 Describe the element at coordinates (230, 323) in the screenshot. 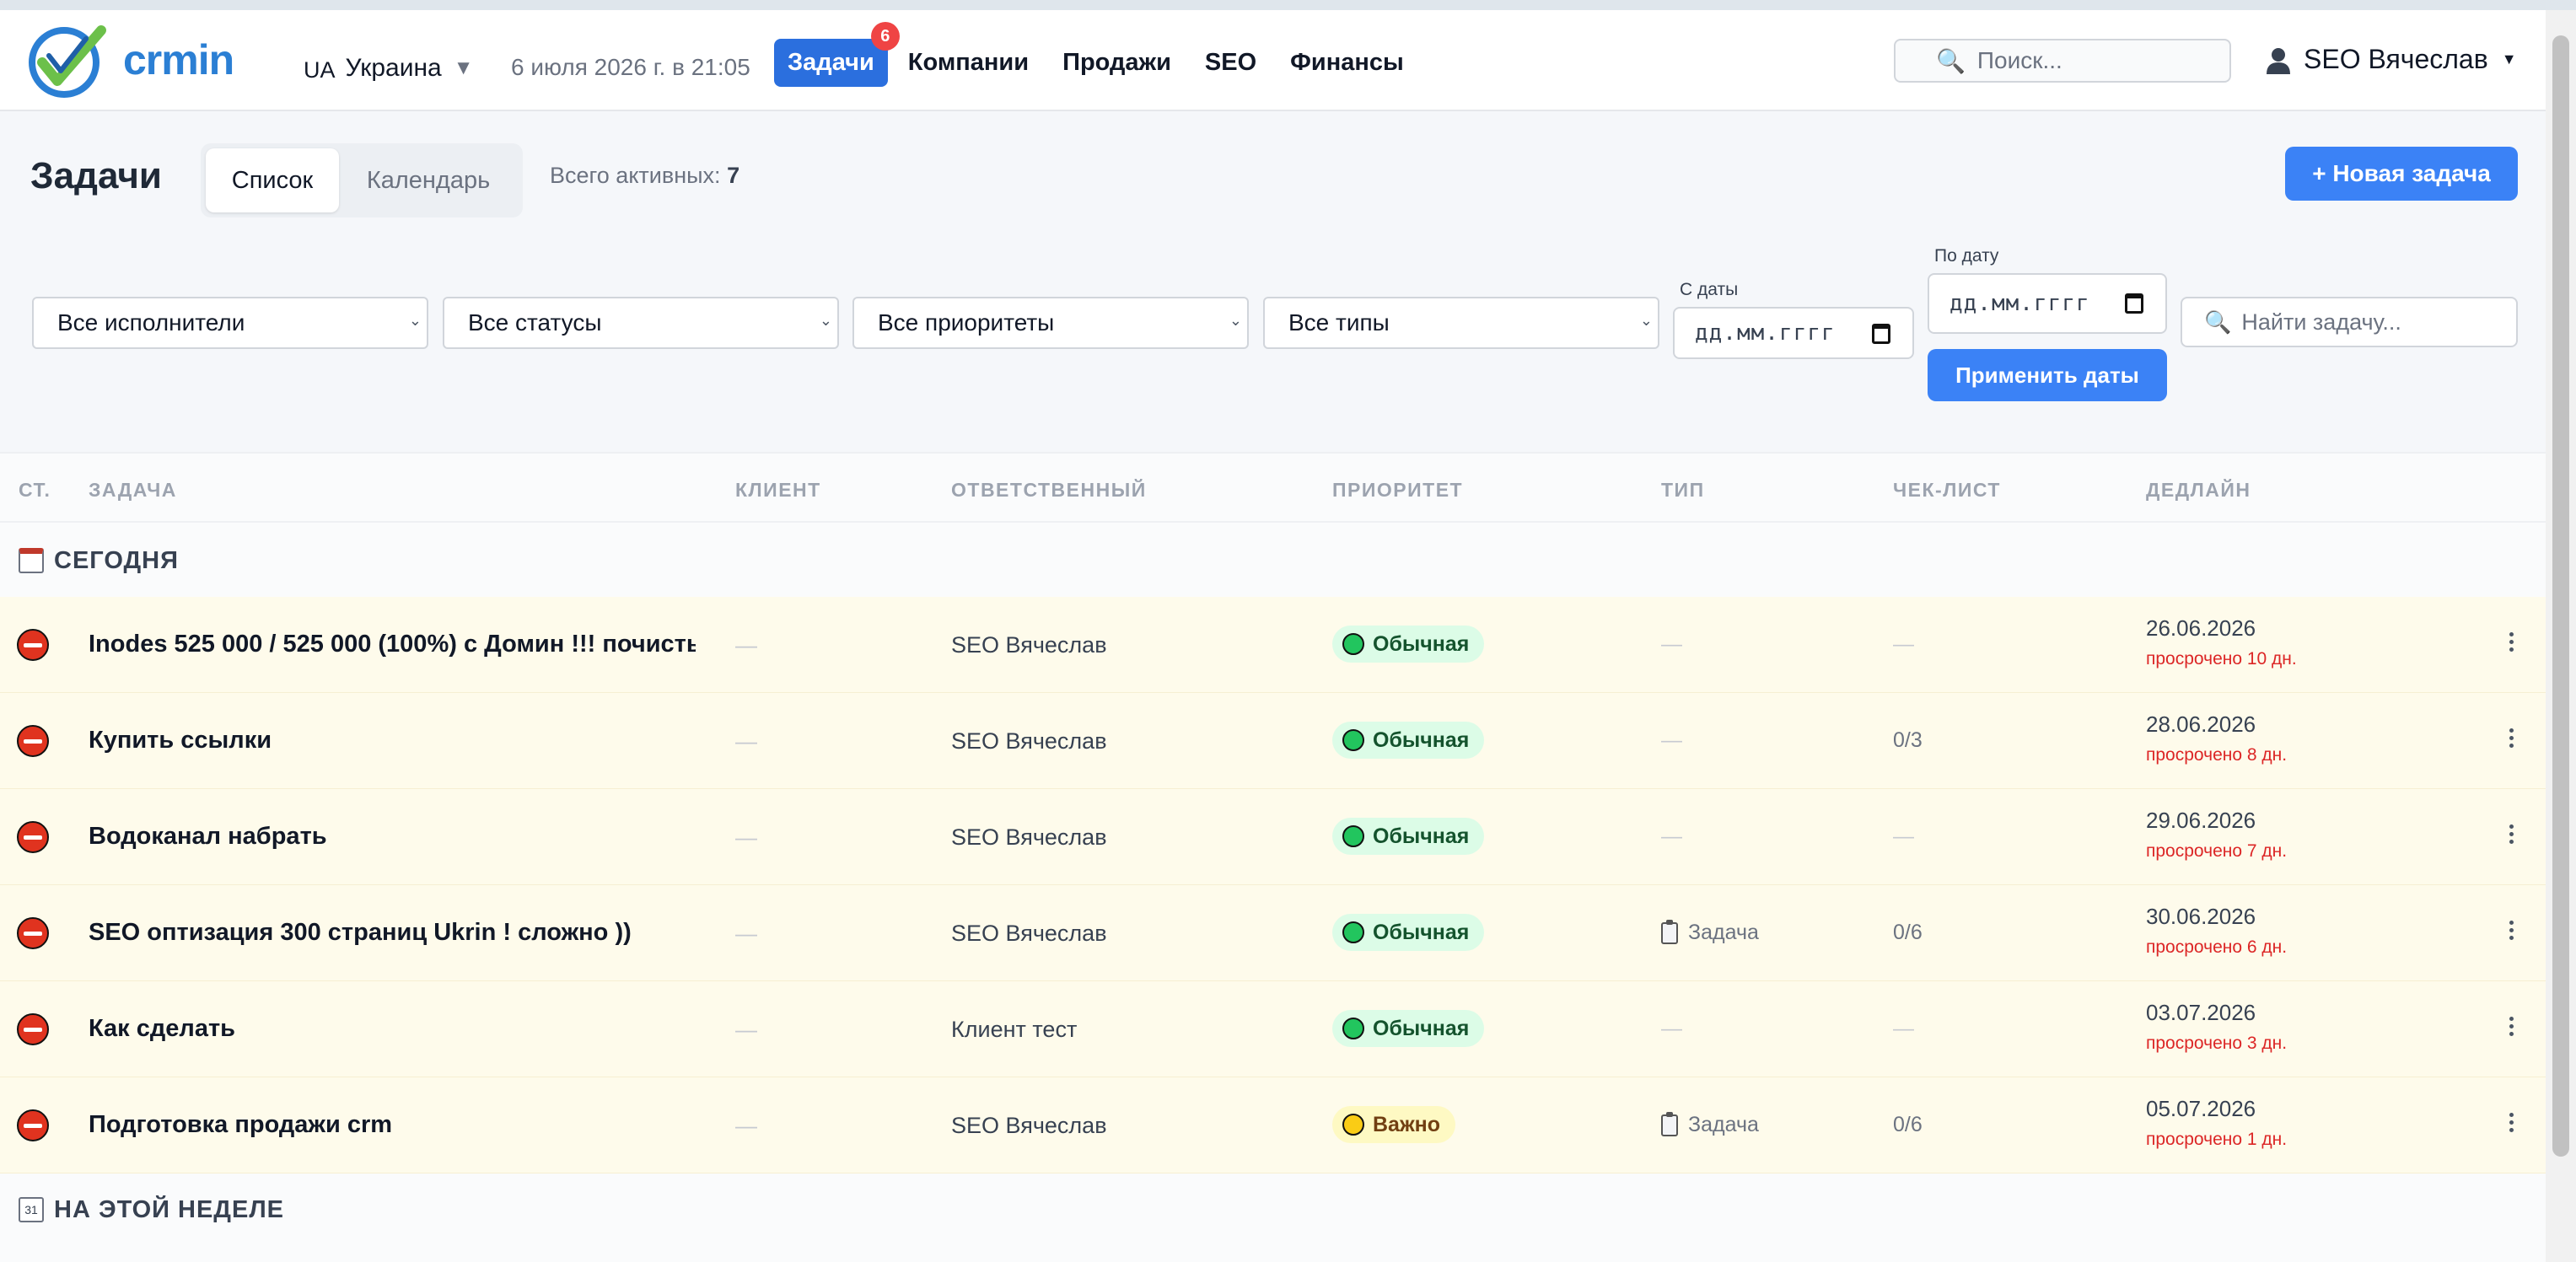

I see `assignee-filter: Все исполнители ⌄` at that location.